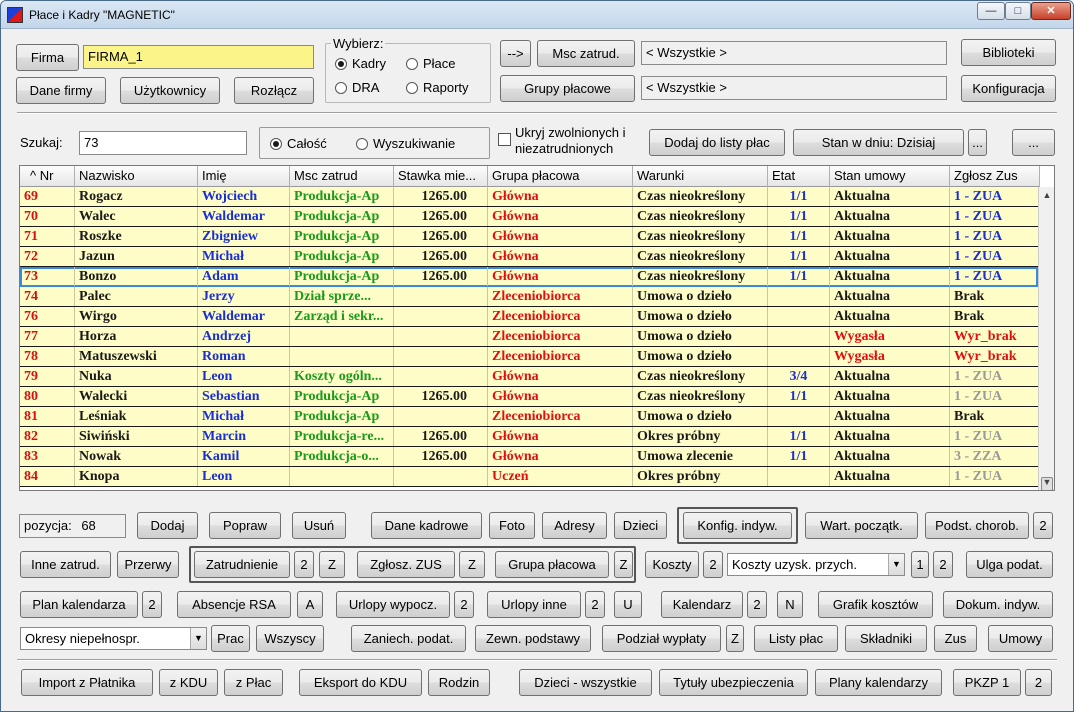  I want to click on urlopy-inne-button: Urlopy inne, so click(534, 604).